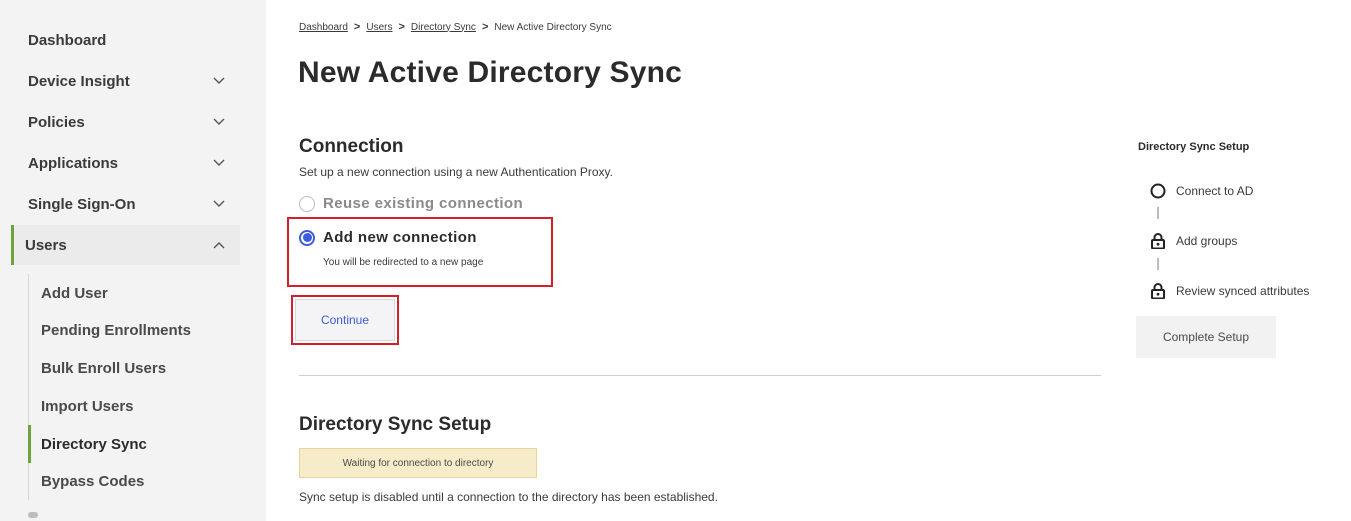 Image resolution: width=1351 pixels, height=521 pixels. I want to click on sync-setup-heading: Directory Sync Setup, so click(395, 424).